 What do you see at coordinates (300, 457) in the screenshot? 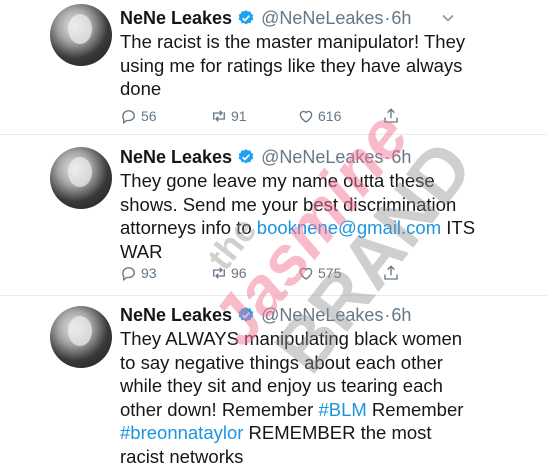
I see `tweet-text-line: racist networks` at bounding box center [300, 457].